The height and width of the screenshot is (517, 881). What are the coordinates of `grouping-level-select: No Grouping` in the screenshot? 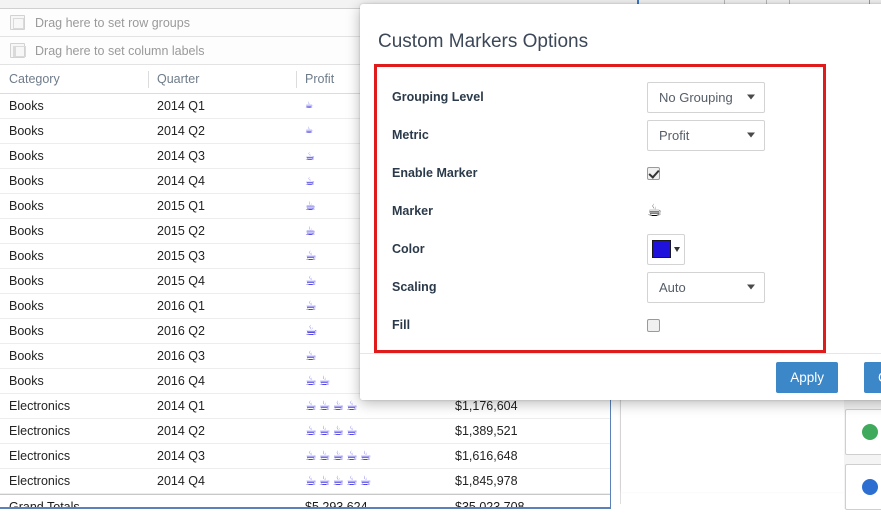 It's located at (706, 97).